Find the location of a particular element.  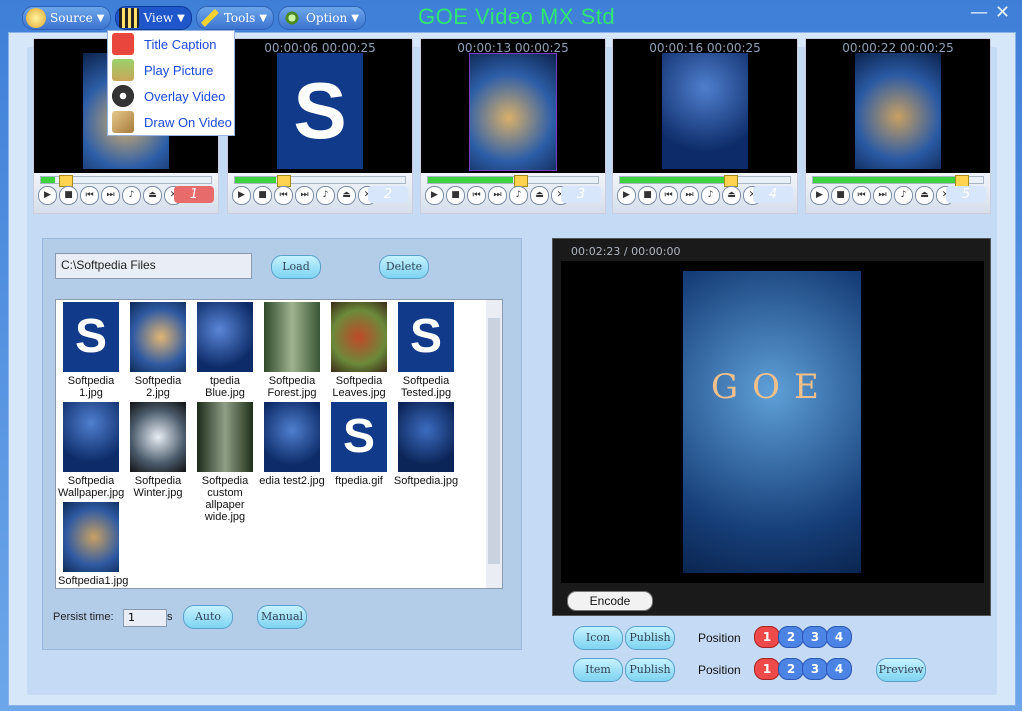

list-item: Softpedia Wallpaper.jpg is located at coordinates (91, 450).